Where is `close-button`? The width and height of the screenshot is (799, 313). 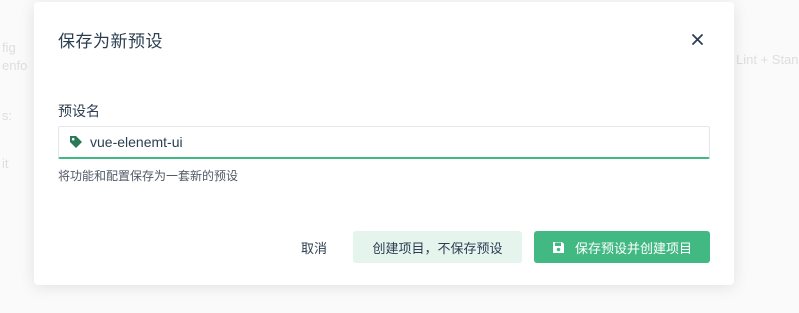 close-button is located at coordinates (697, 39).